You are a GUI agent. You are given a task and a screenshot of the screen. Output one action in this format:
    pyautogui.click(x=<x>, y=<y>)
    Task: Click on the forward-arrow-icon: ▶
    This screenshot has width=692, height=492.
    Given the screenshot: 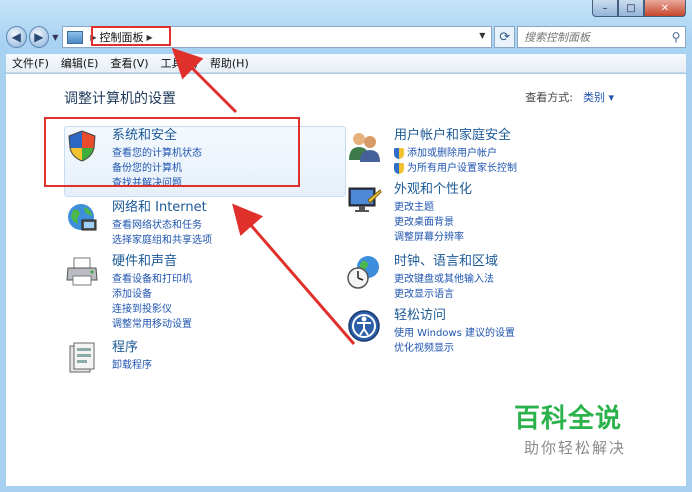 What is the action you would take?
    pyautogui.click(x=39, y=37)
    